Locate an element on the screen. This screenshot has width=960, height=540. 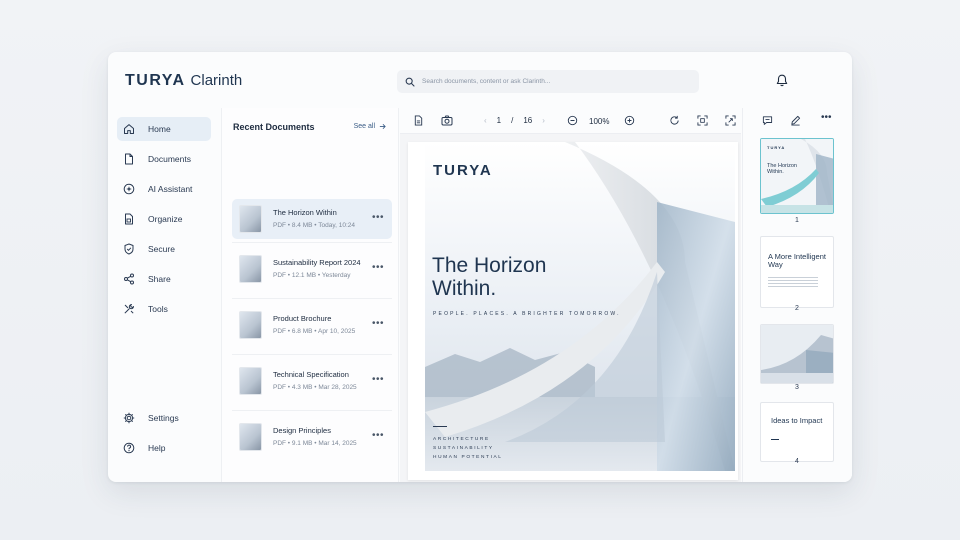
notification-bell-icon is located at coordinates (782, 80).